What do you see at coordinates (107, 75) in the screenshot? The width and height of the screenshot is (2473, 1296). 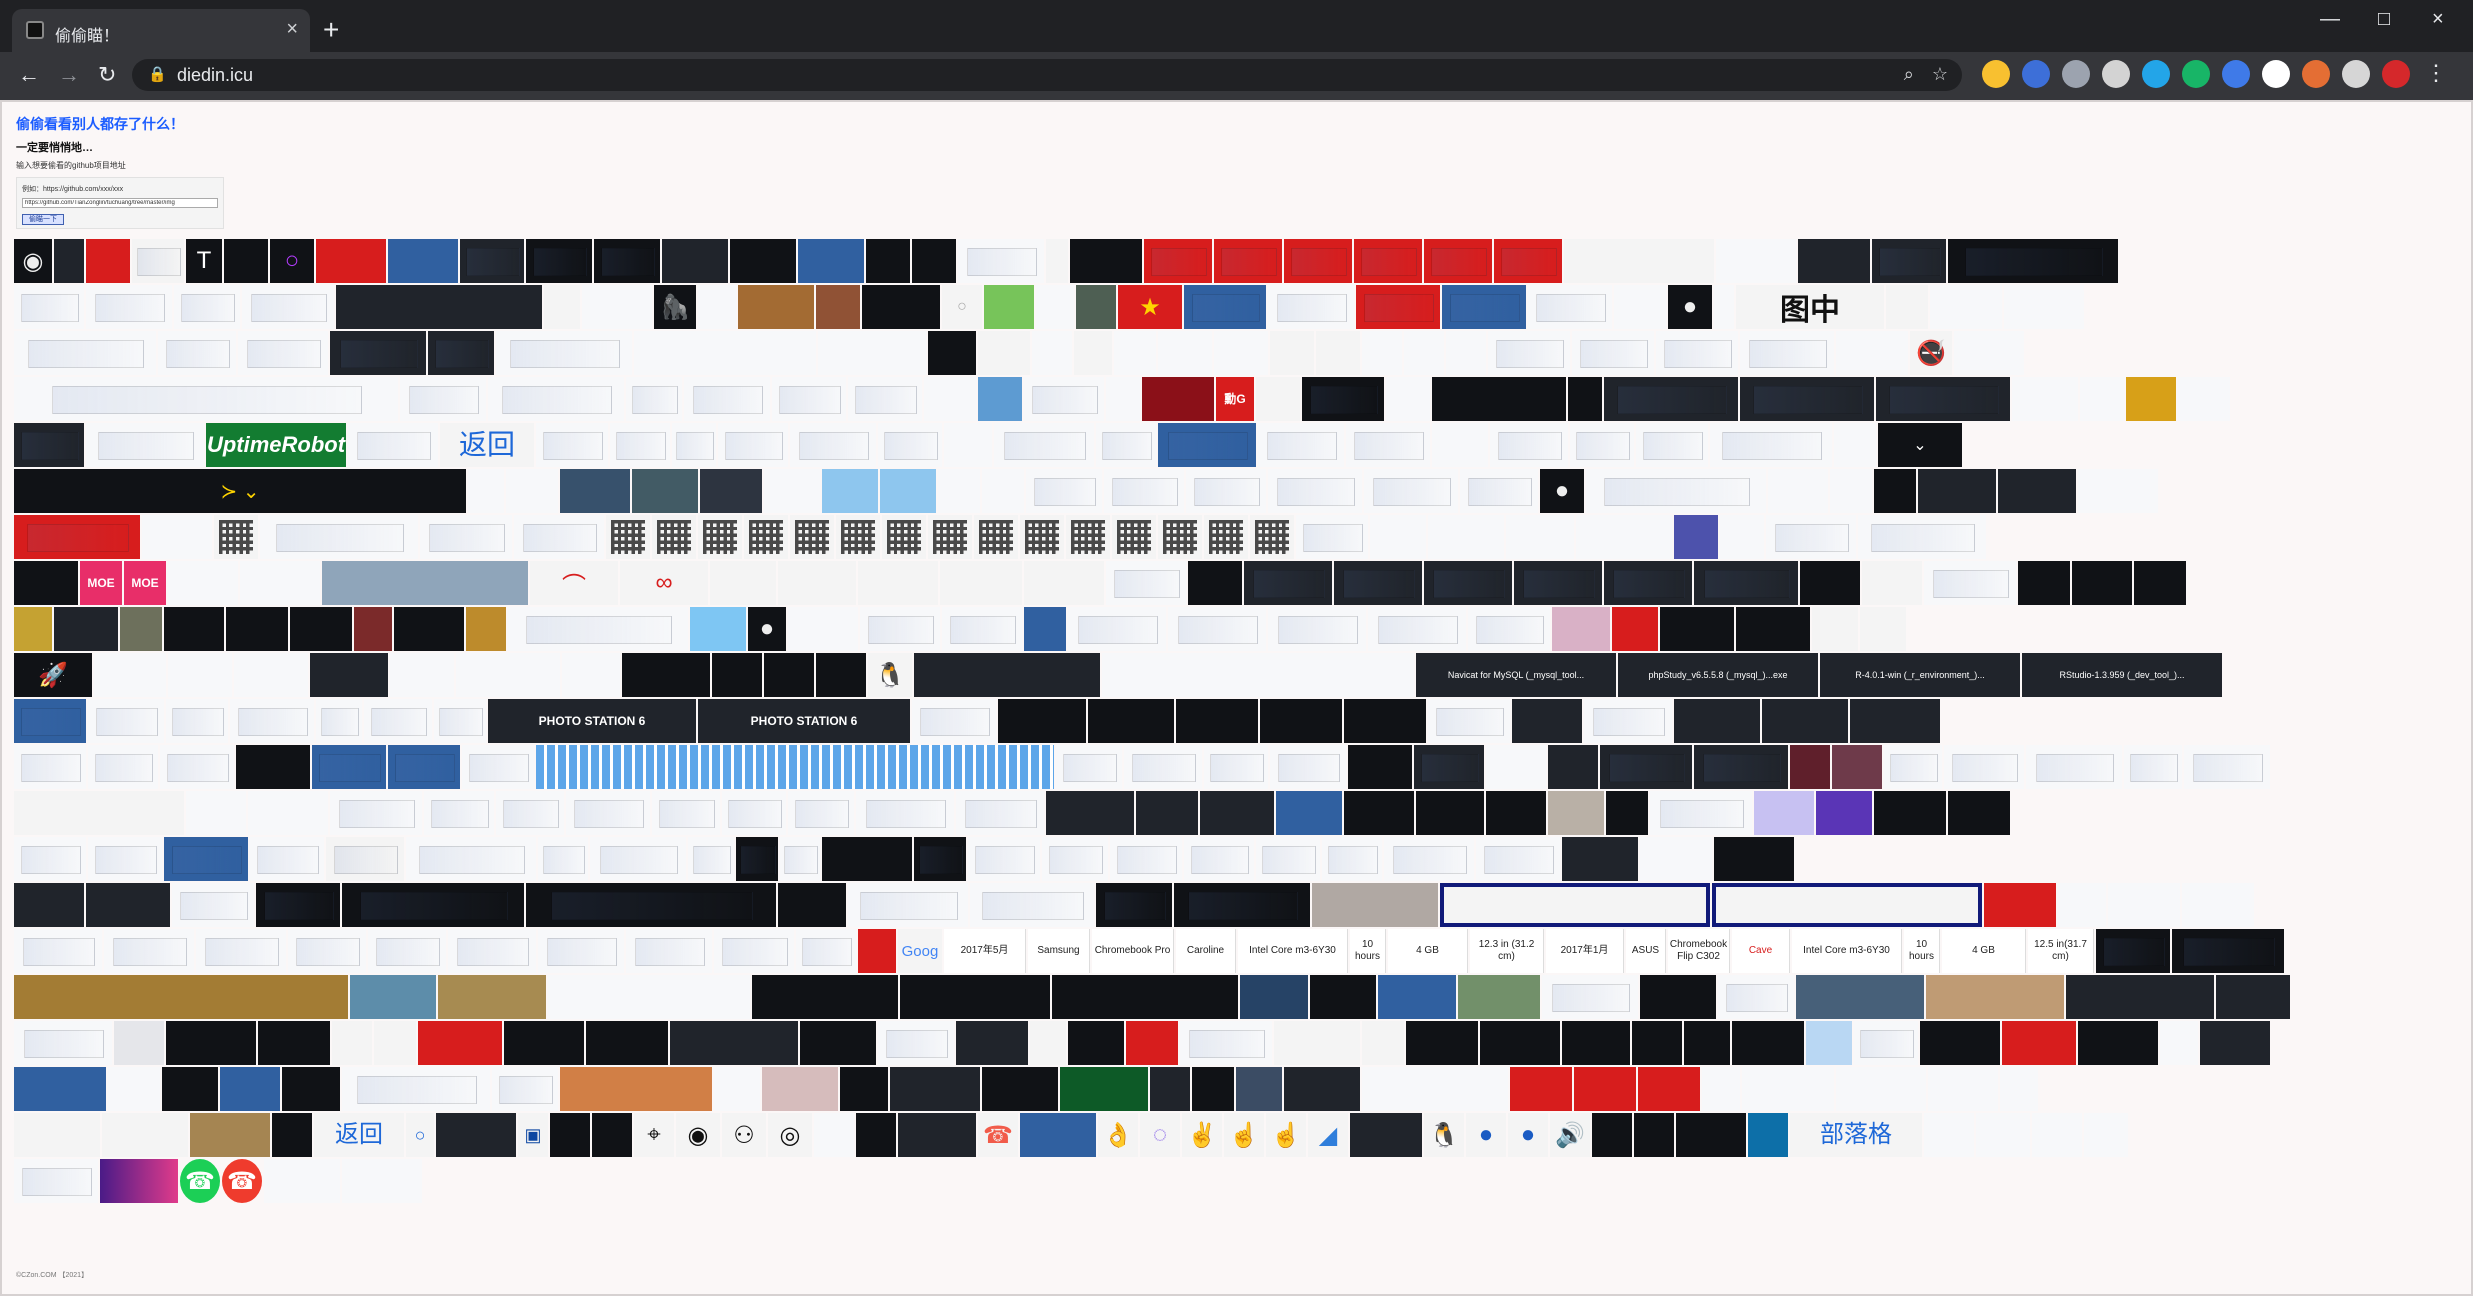 I see `reload-icon: ↻` at bounding box center [107, 75].